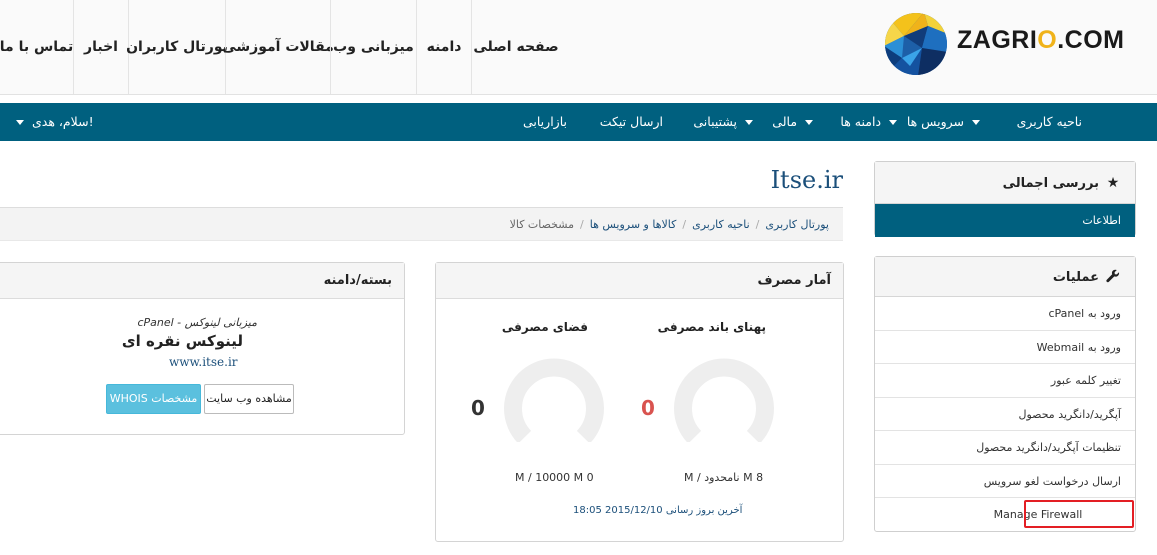  I want to click on sidebar-actions-header: عملیات, so click(1005, 277).